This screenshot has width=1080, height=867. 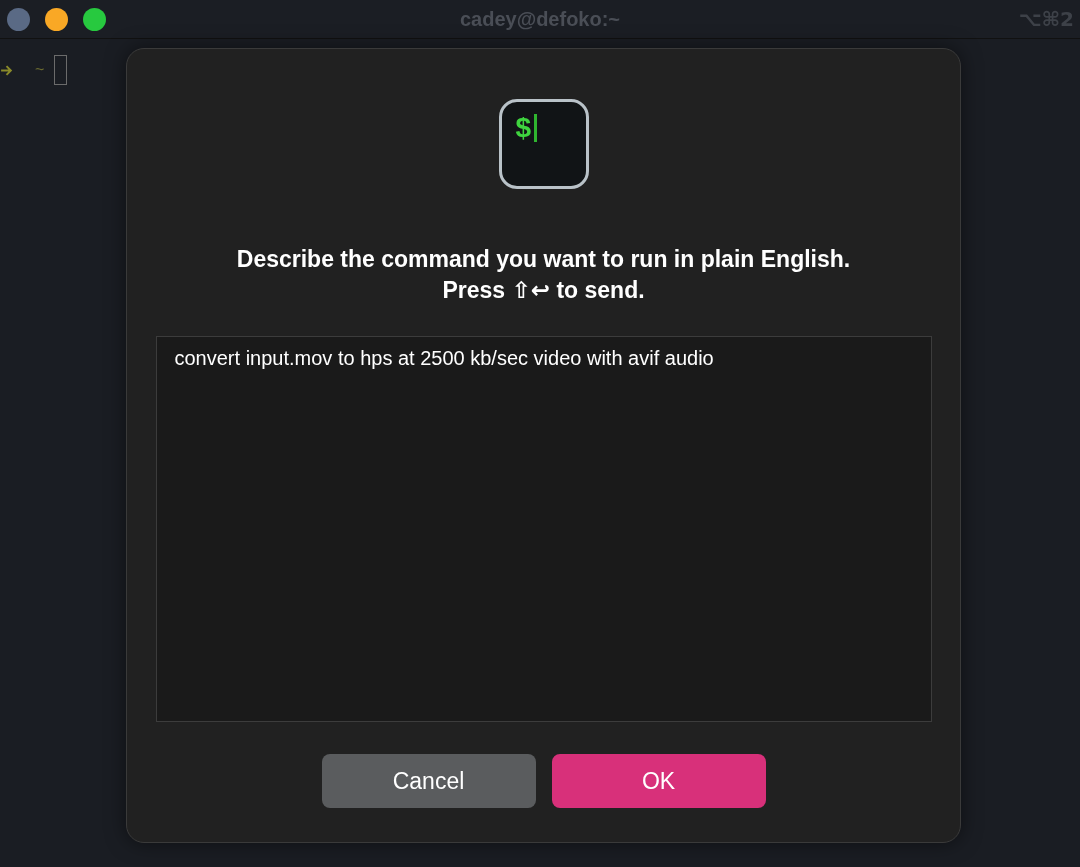 I want to click on arrow-icon, so click(x=6, y=70).